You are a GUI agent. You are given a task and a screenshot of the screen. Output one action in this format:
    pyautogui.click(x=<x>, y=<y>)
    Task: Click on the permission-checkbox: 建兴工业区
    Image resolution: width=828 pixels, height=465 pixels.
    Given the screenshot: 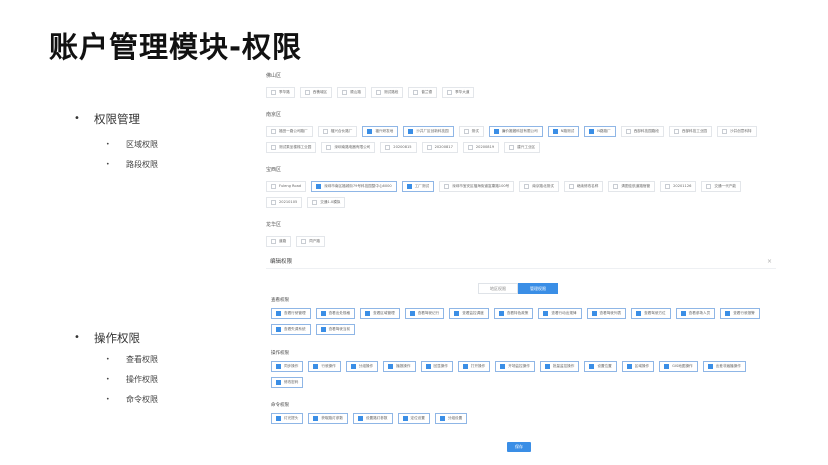 What is the action you would take?
    pyautogui.click(x=522, y=147)
    